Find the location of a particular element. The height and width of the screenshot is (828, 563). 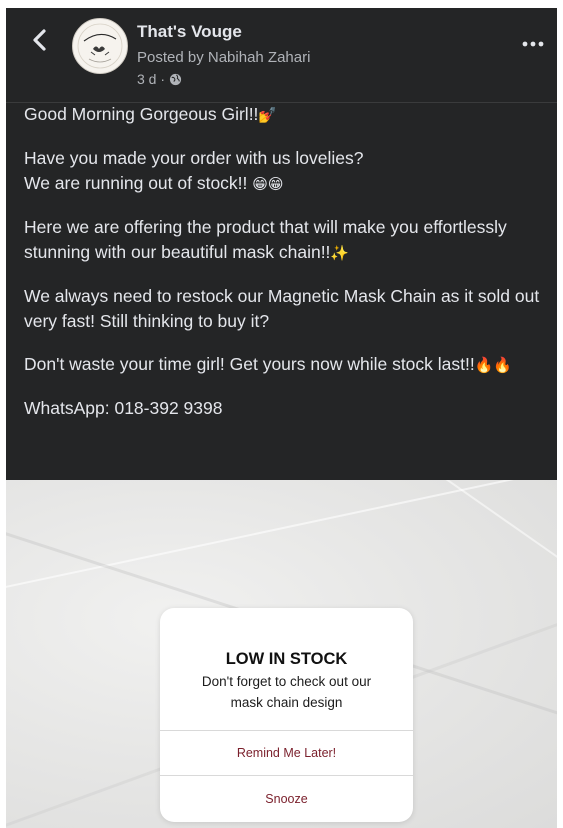

whatsapp-contact: WhatsApp: 018-392 9398 is located at coordinates (123, 408).